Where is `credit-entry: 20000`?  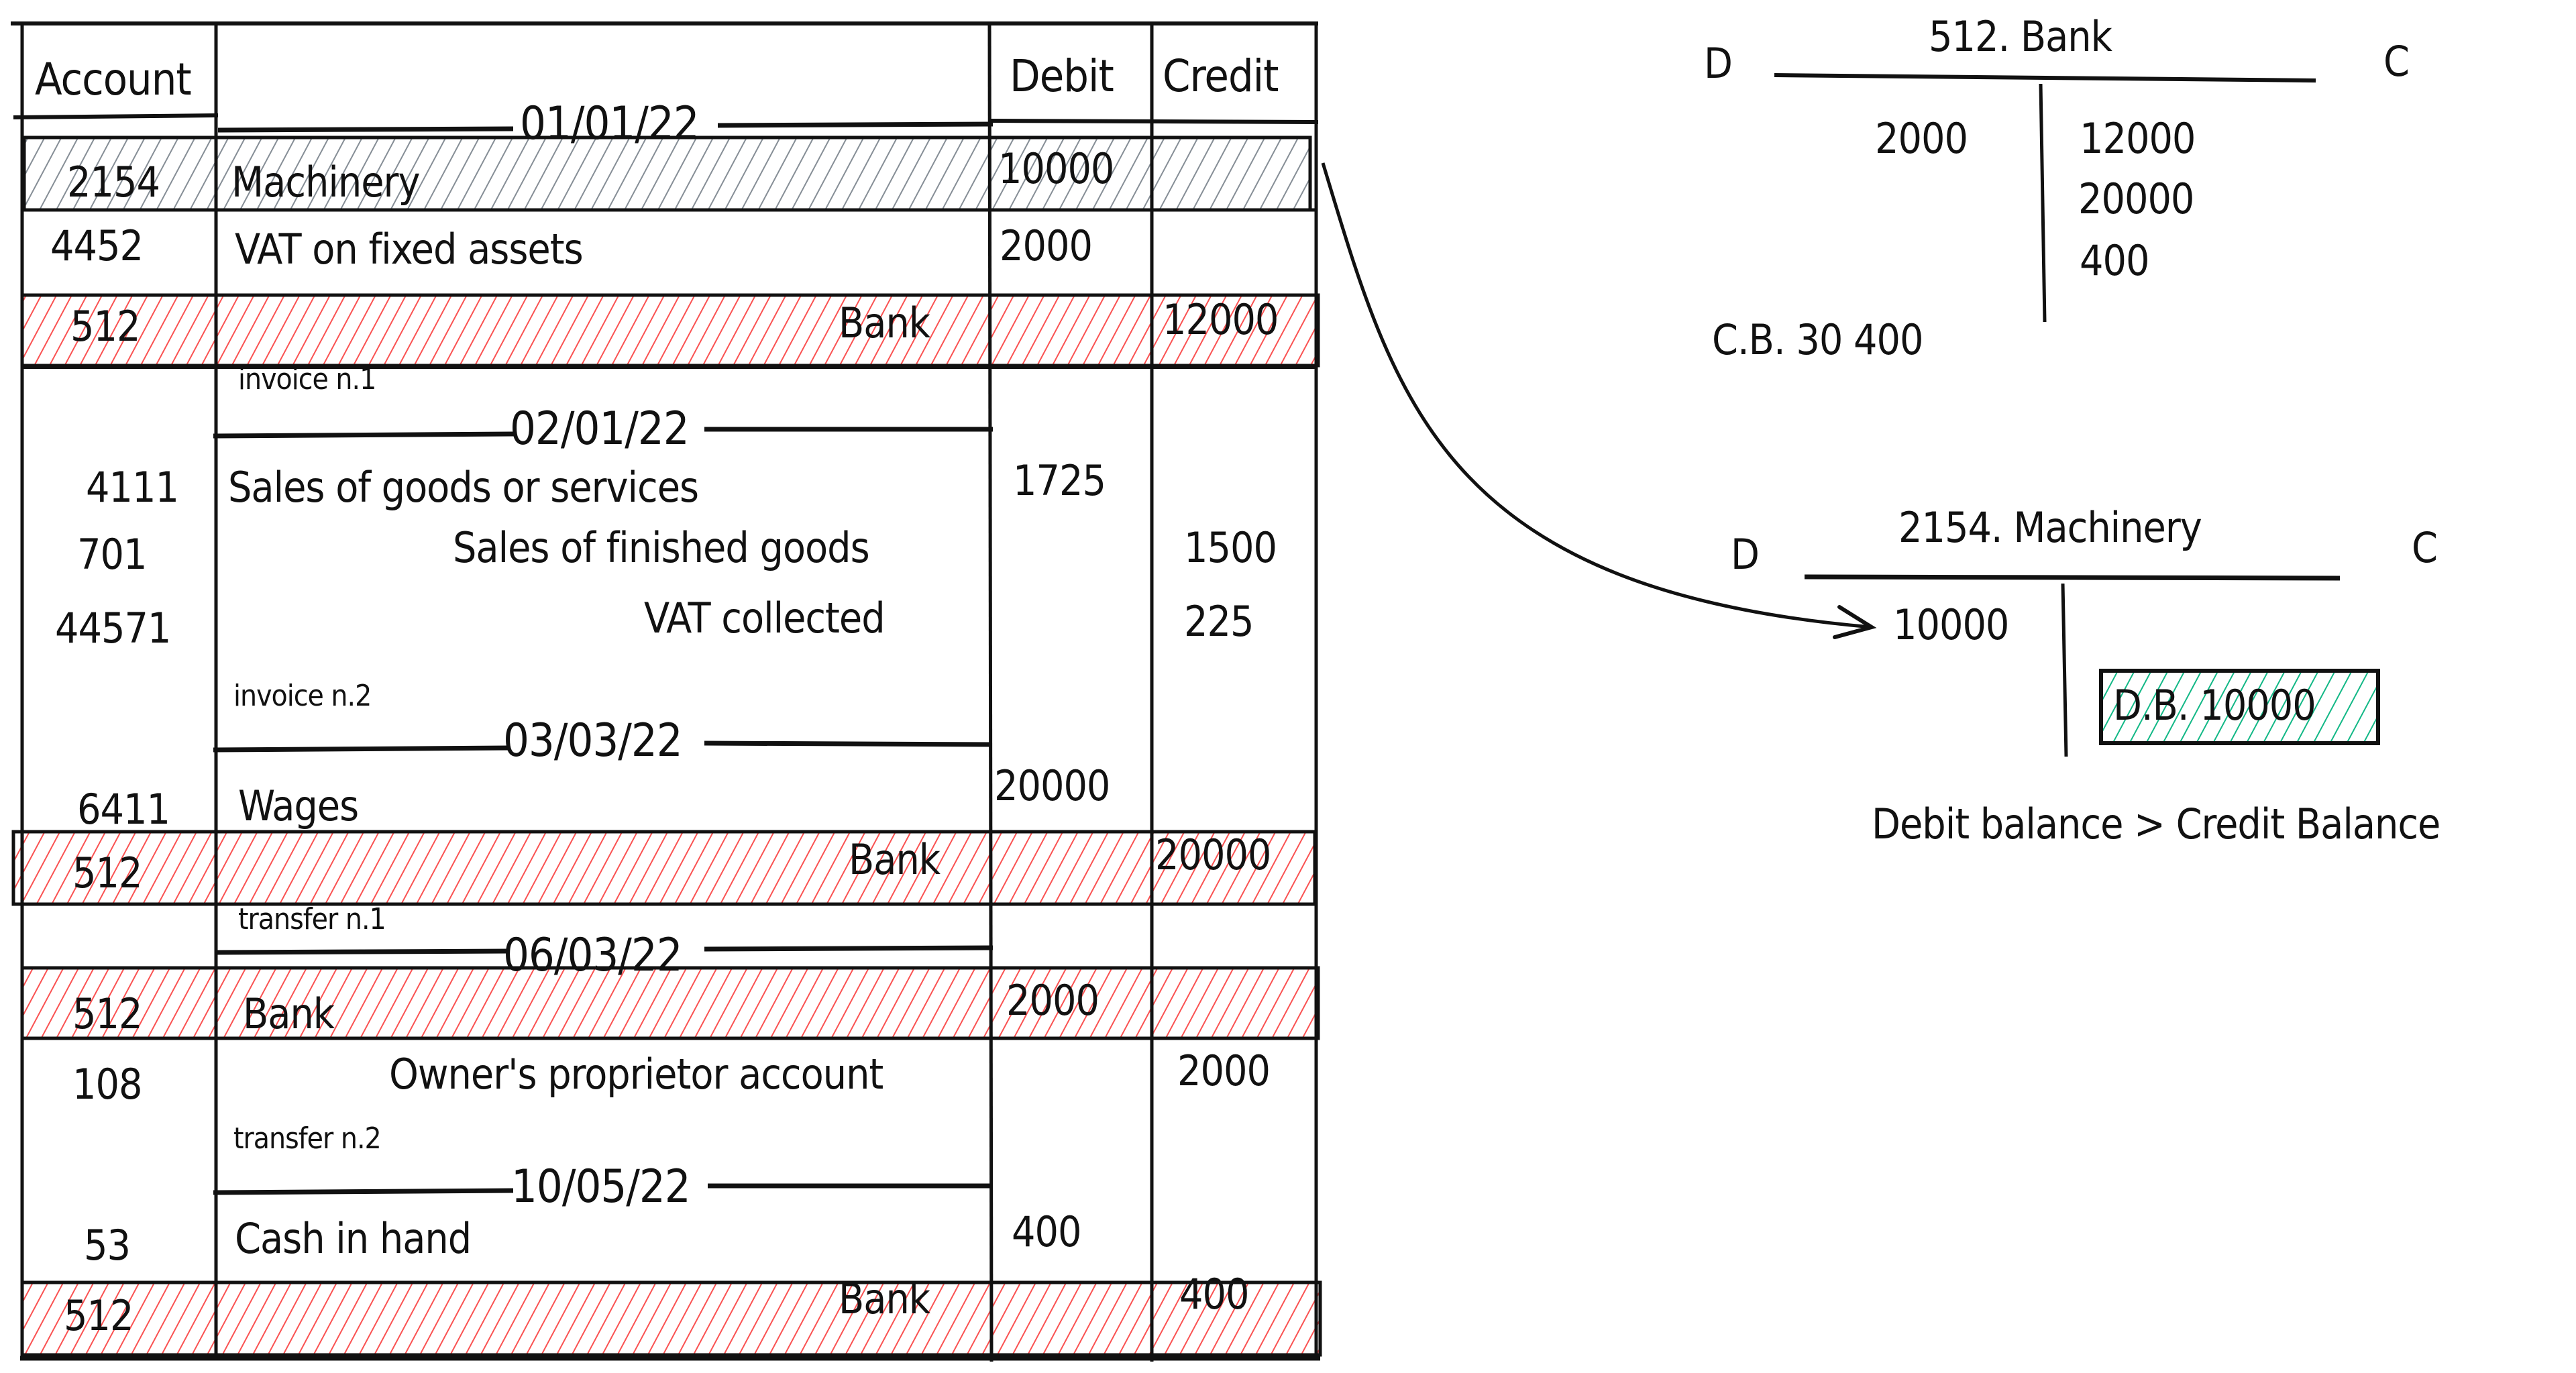
credit-entry: 20000 is located at coordinates (2136, 198).